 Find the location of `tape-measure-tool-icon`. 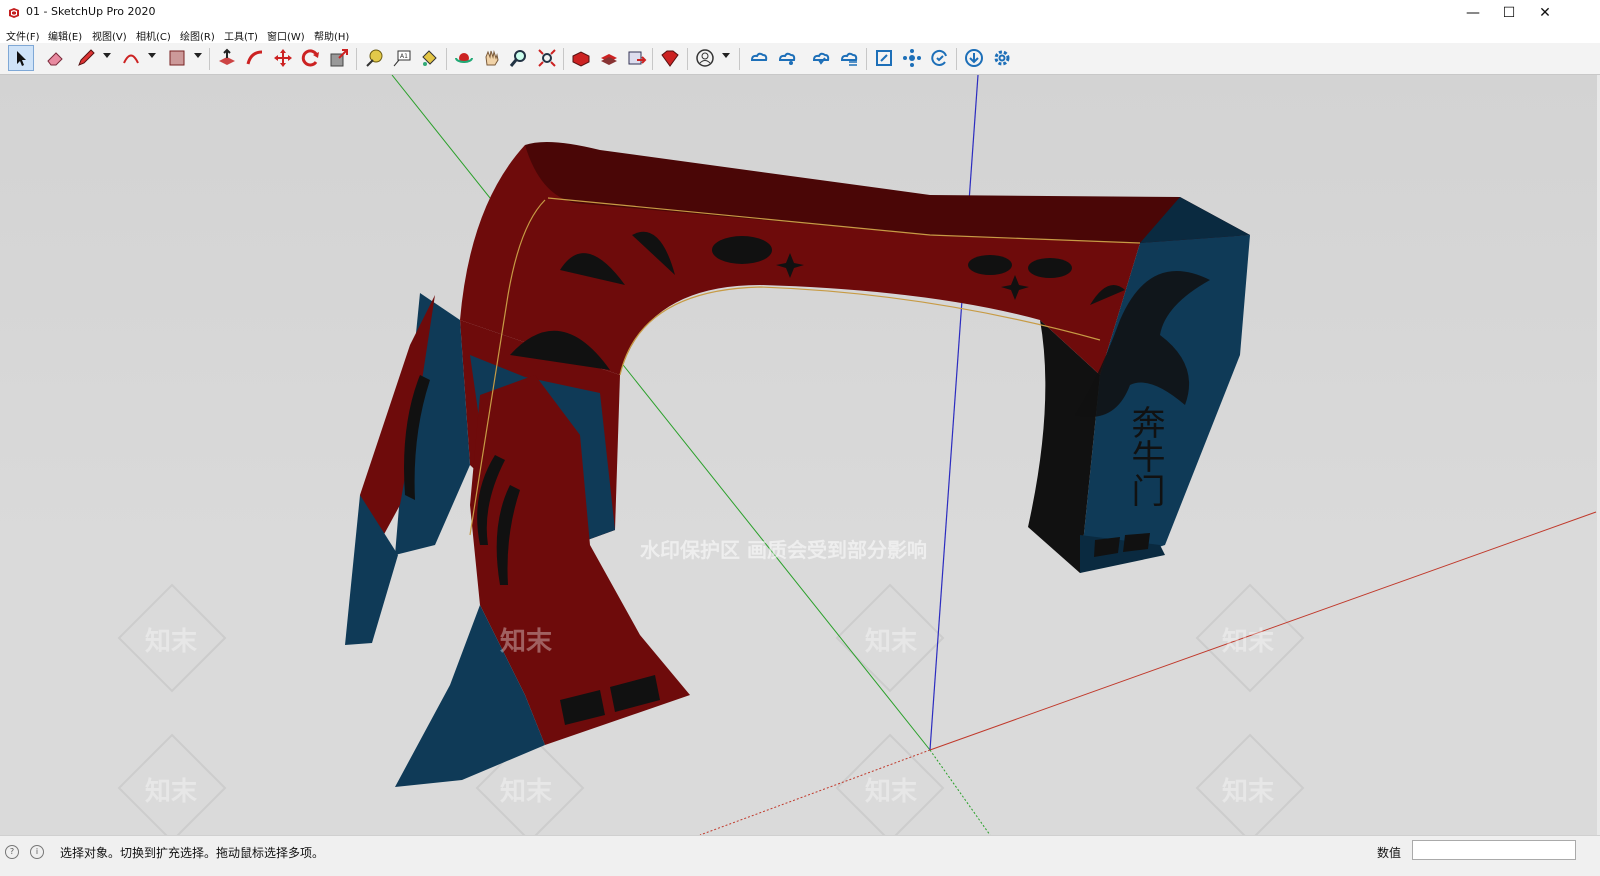

tape-measure-tool-icon is located at coordinates (374, 58).